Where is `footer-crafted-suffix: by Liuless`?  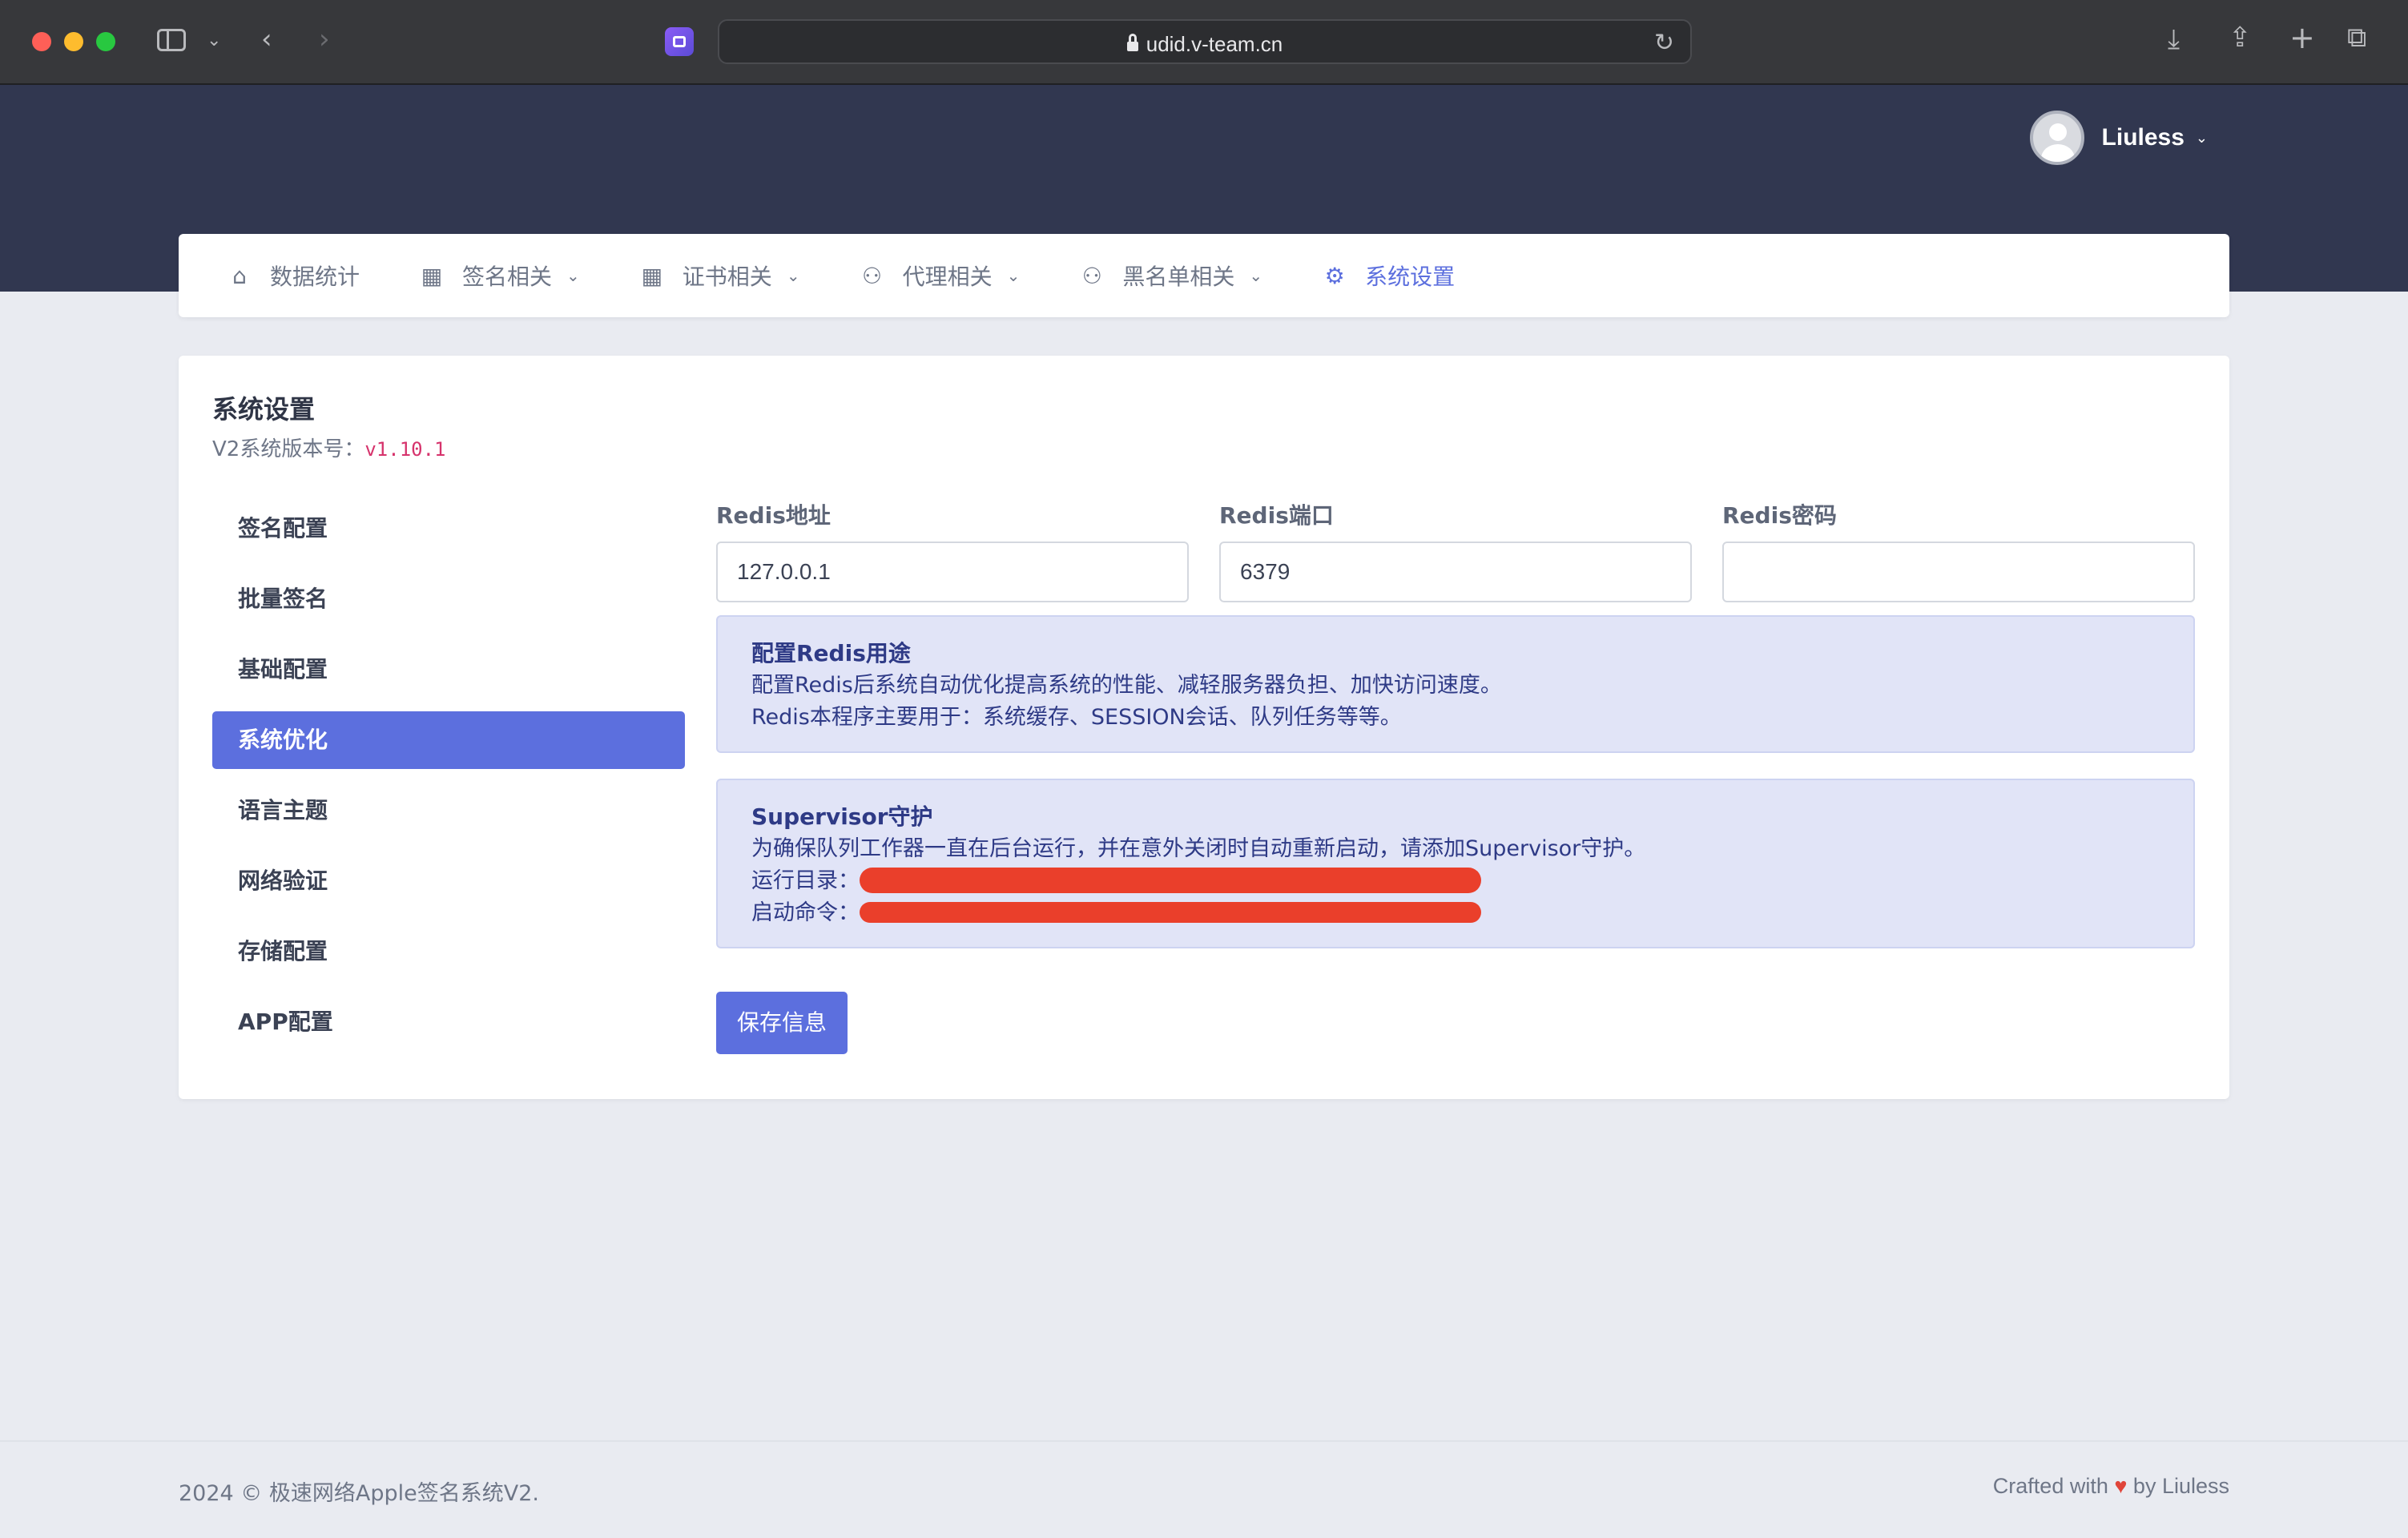
footer-crafted-suffix: by Liuless is located at coordinates (2180, 1486).